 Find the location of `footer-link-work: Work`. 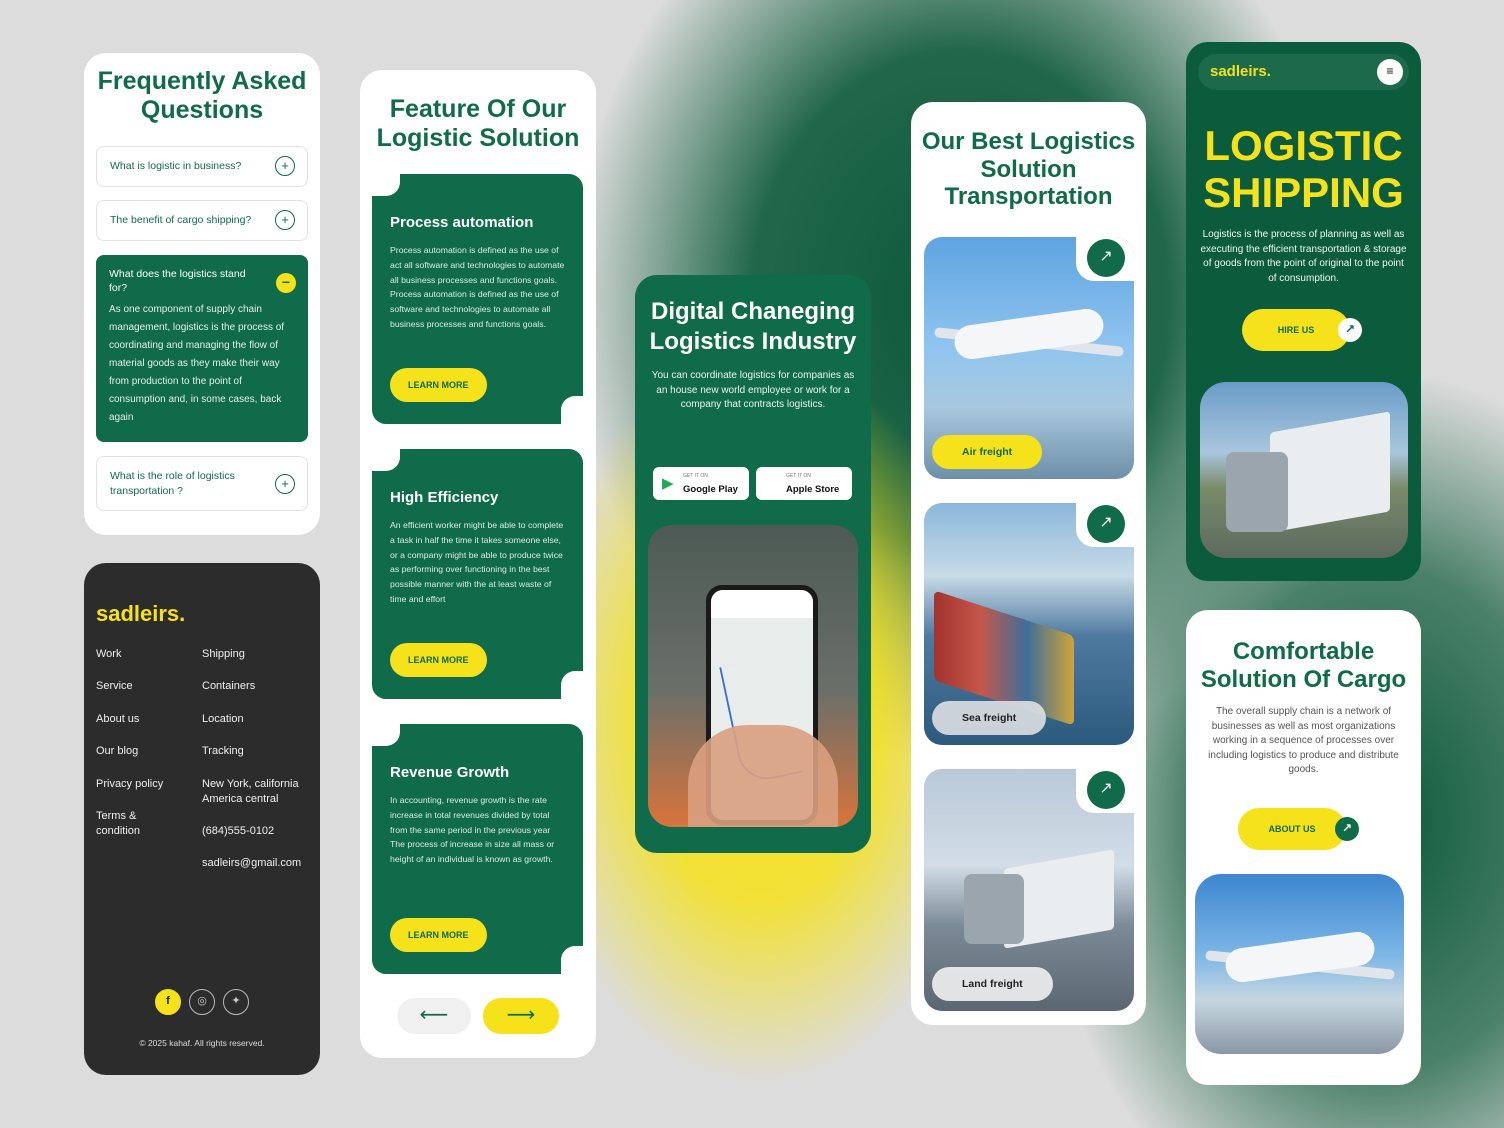

footer-link-work: Work is located at coordinates (108, 654).